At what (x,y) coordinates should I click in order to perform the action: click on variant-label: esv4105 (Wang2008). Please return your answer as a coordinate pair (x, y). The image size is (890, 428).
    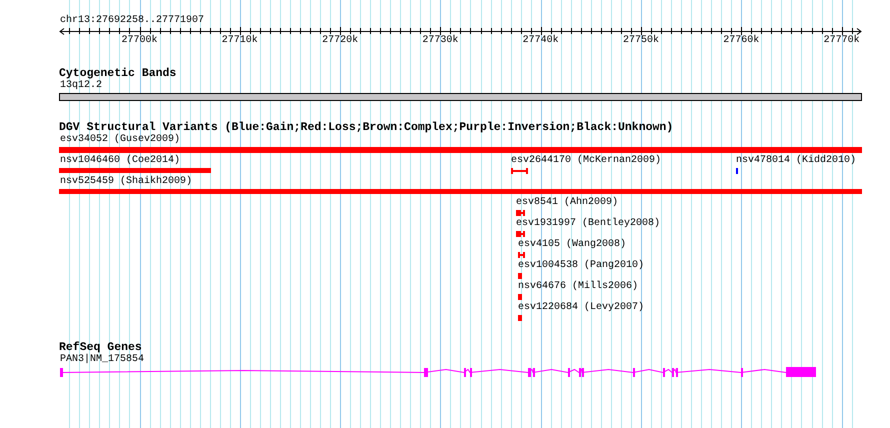
    Looking at the image, I should click on (572, 245).